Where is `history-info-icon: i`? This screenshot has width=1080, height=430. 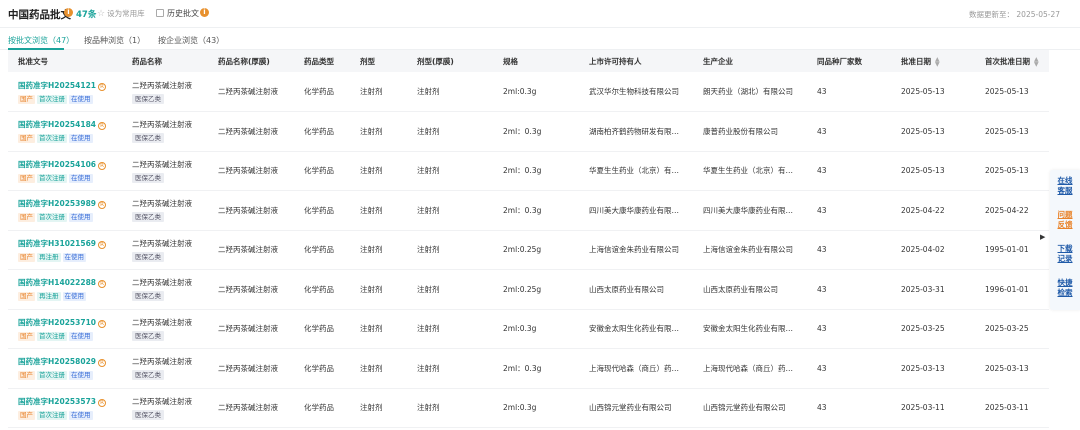
history-info-icon: i is located at coordinates (204, 12).